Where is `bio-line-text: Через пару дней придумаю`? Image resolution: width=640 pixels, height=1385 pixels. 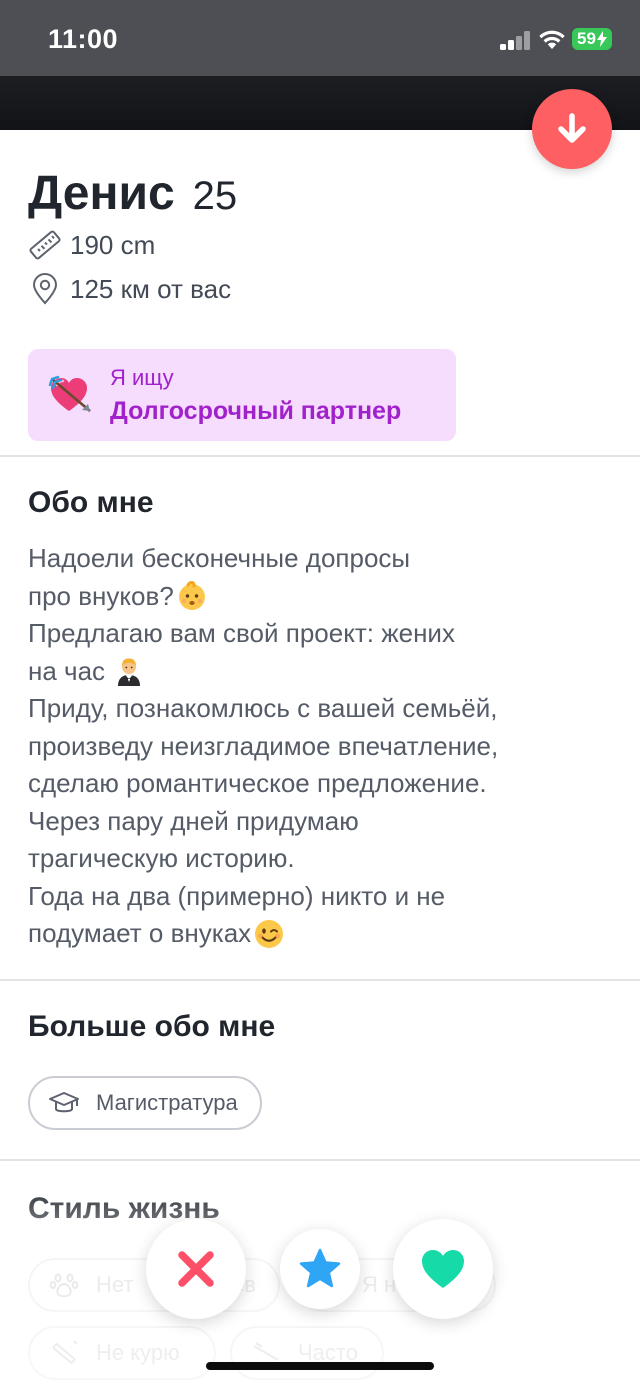
bio-line-text: Через пару дней придумаю is located at coordinates (193, 820).